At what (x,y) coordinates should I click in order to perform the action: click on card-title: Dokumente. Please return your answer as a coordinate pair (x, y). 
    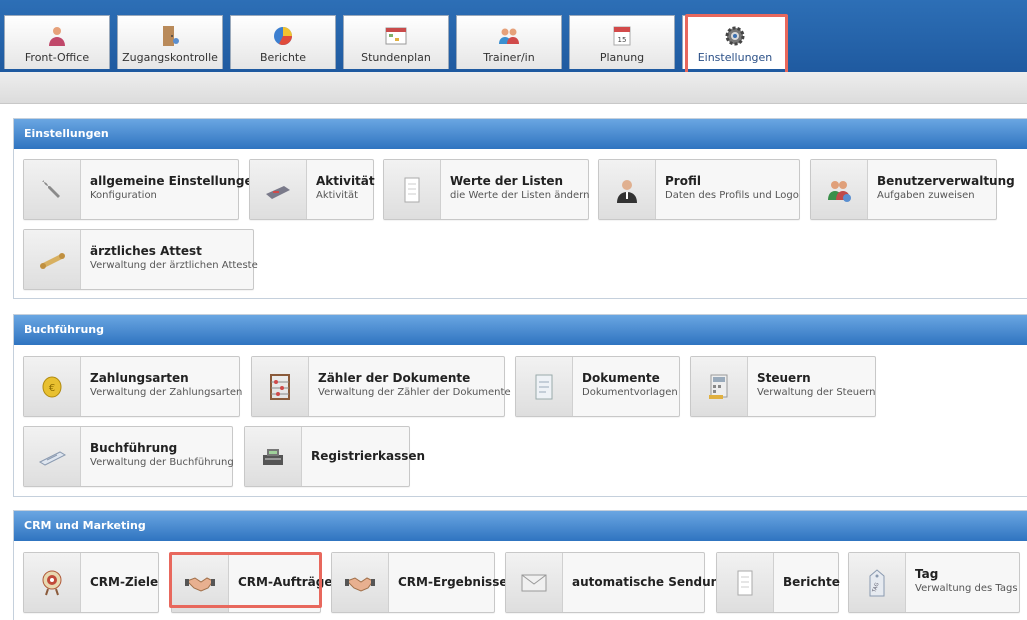
    Looking at the image, I should click on (621, 378).